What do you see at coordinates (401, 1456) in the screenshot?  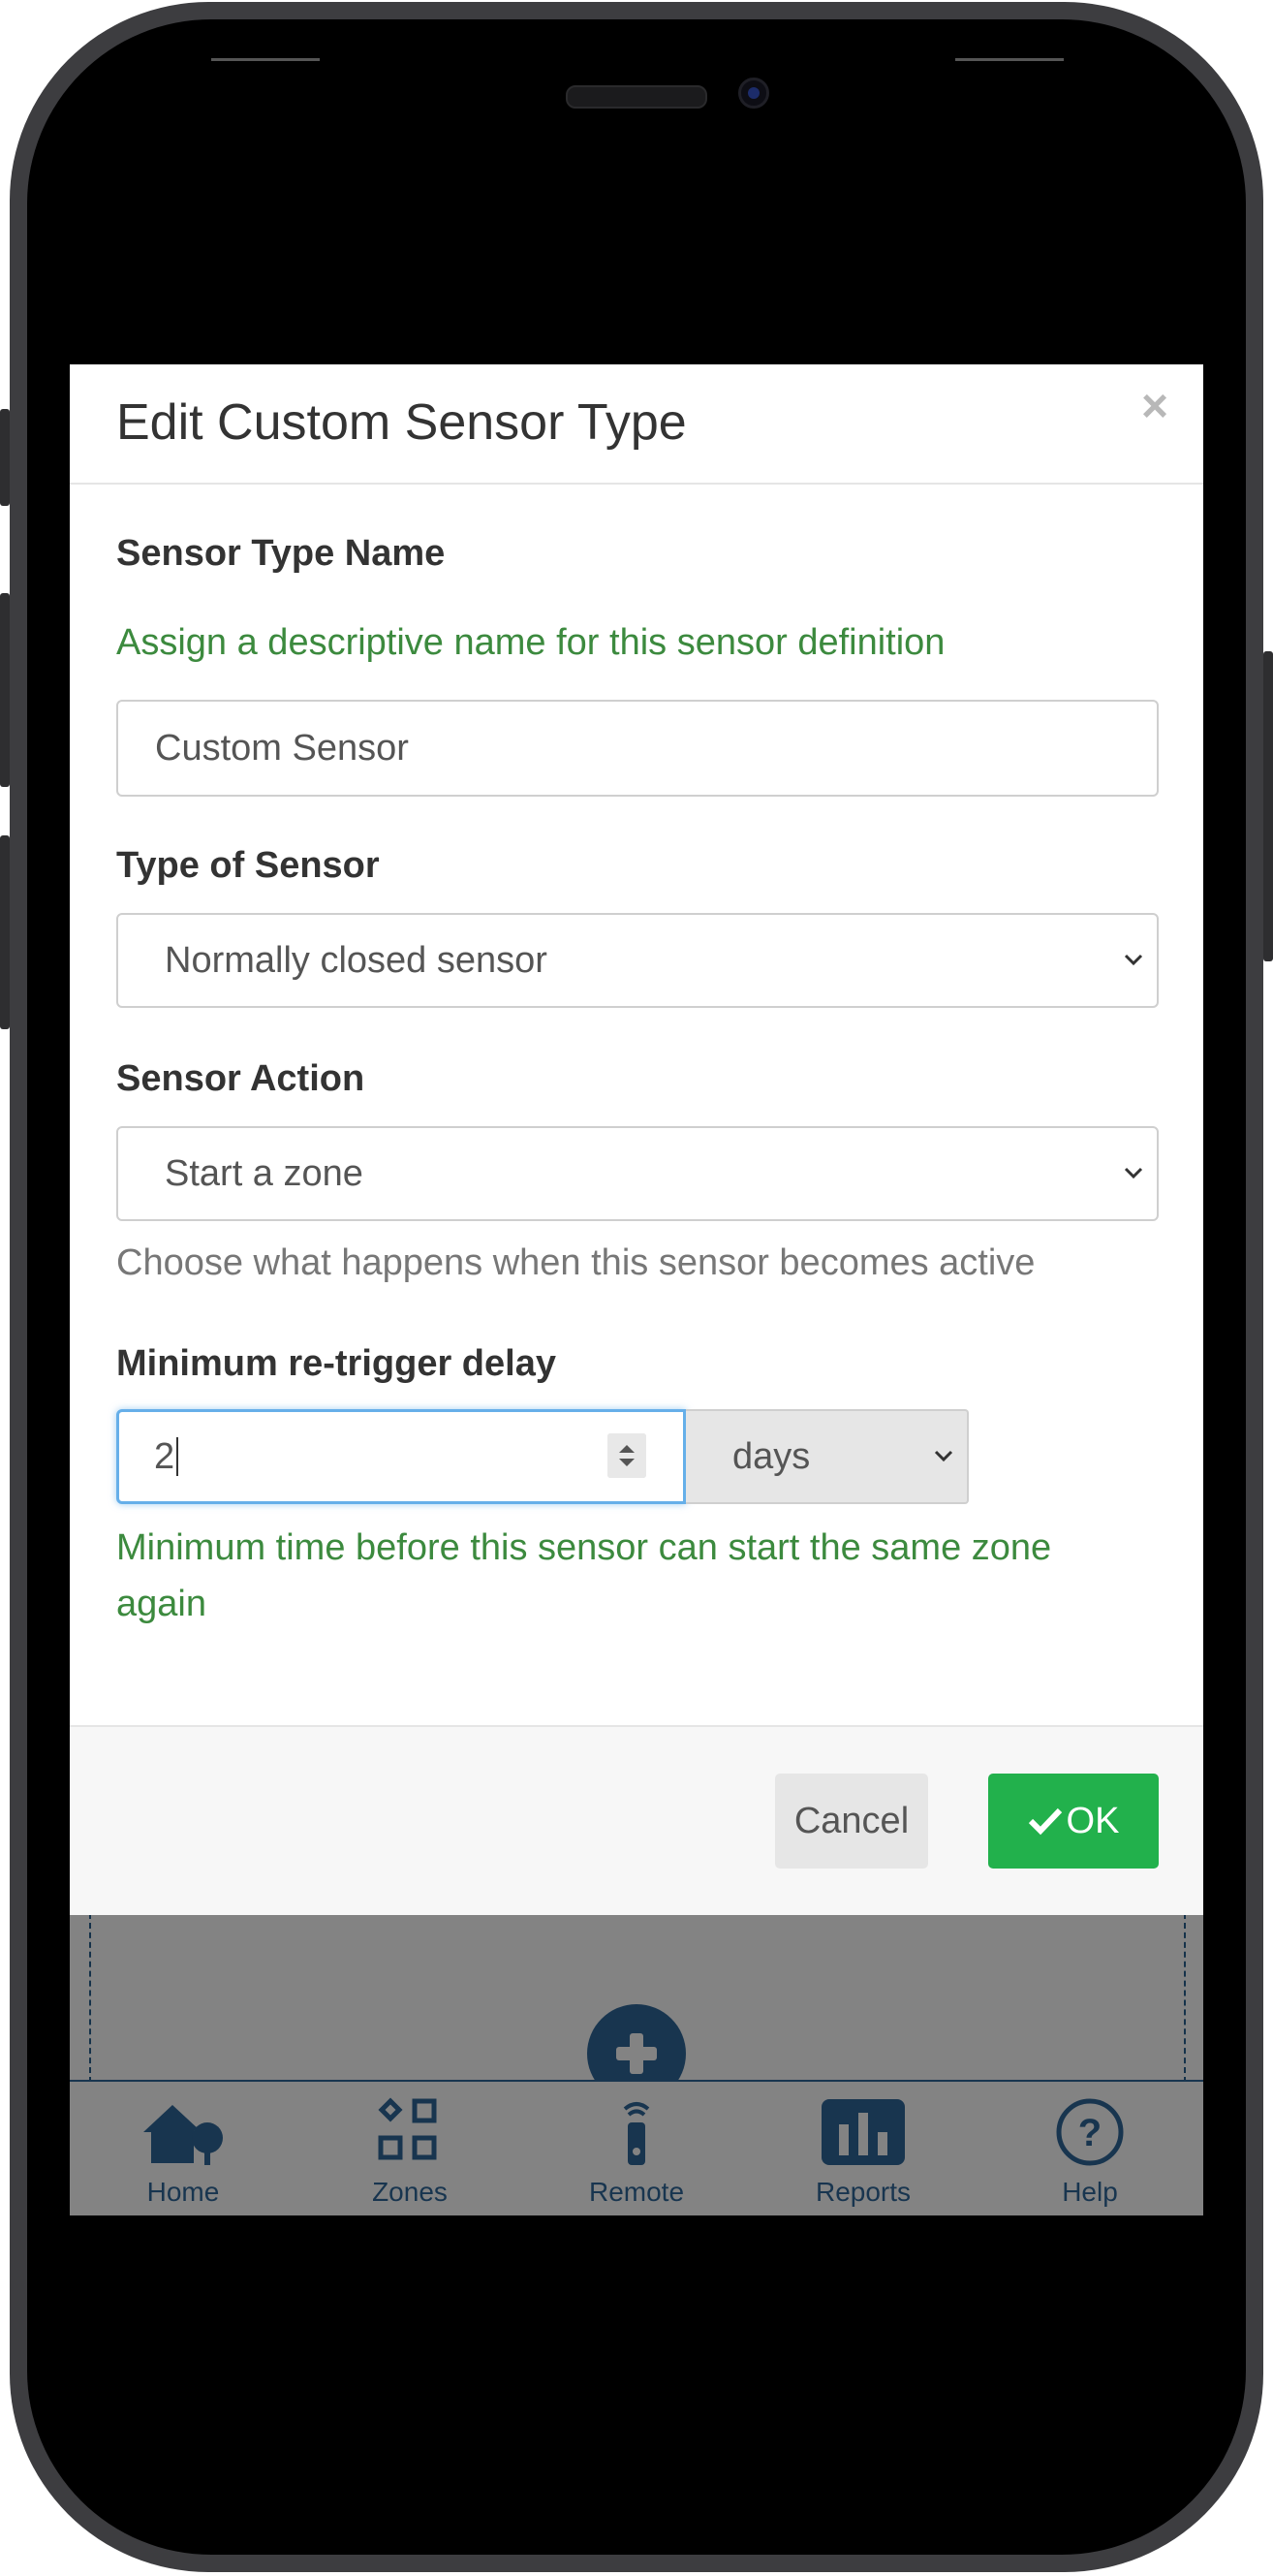 I see `retrigger-delay-input: 2` at bounding box center [401, 1456].